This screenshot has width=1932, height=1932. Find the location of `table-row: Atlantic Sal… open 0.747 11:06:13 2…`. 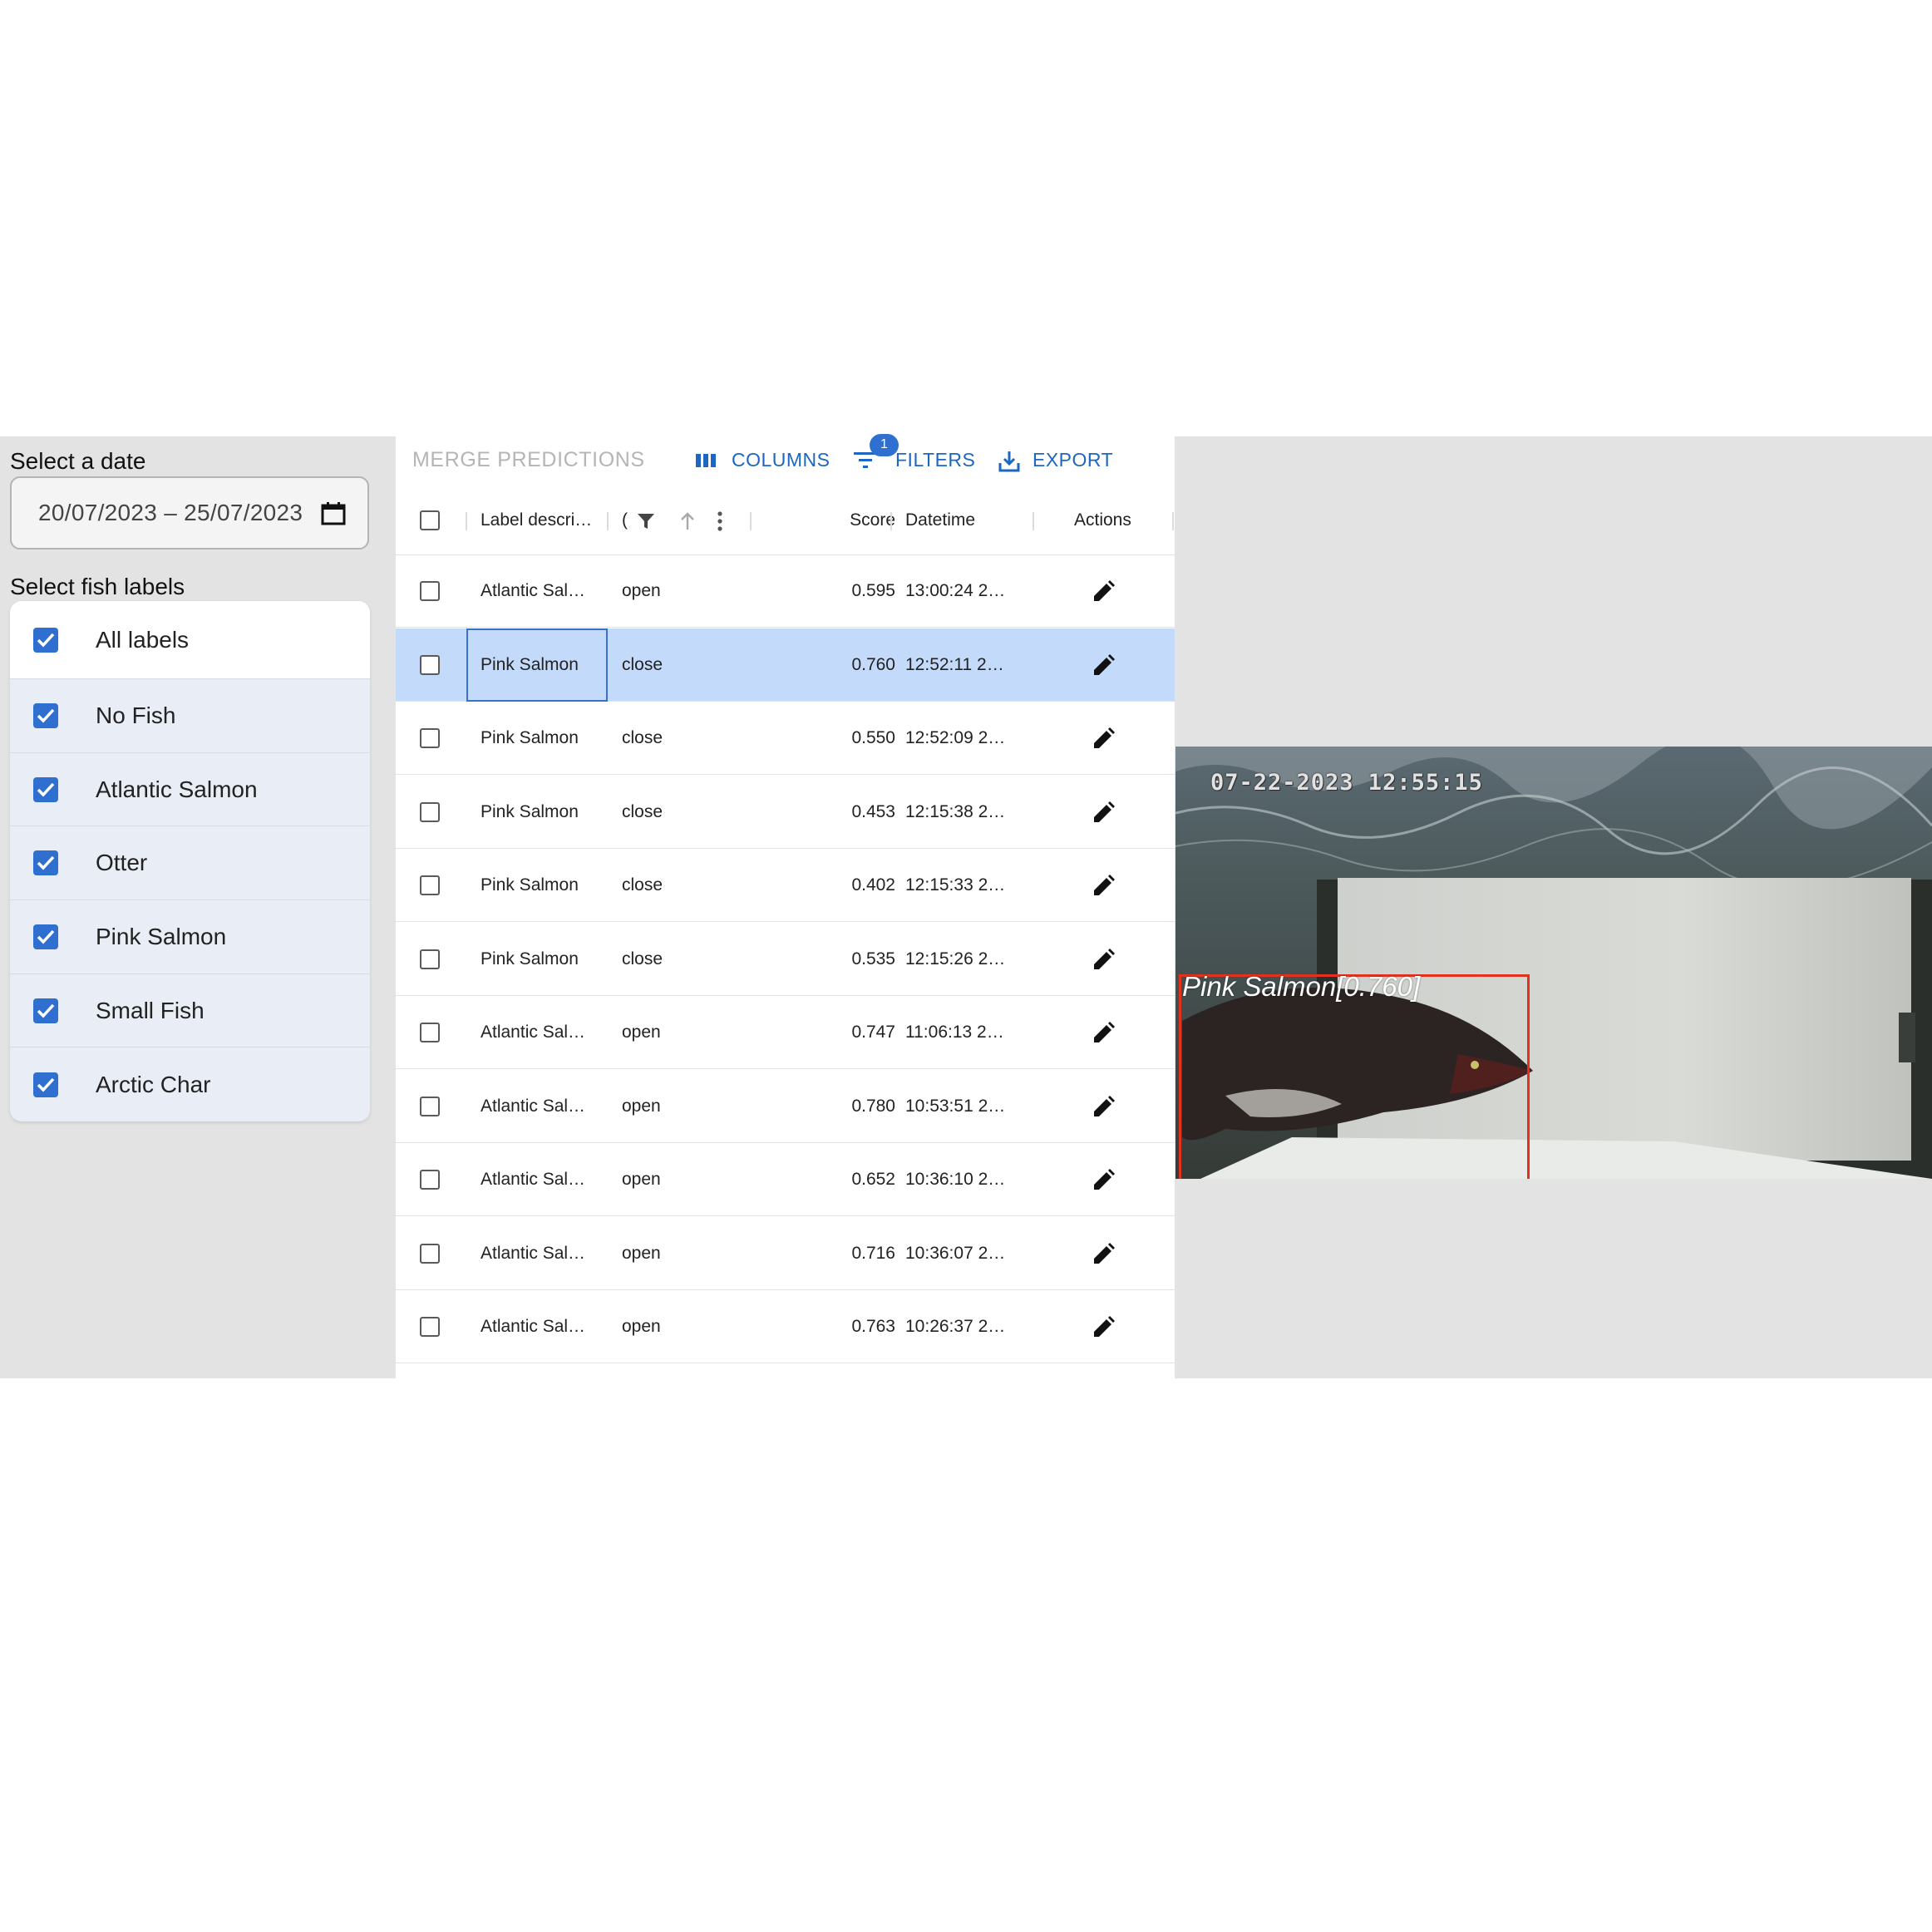

table-row: Atlantic Sal… open 0.747 11:06:13 2… is located at coordinates (785, 1032).